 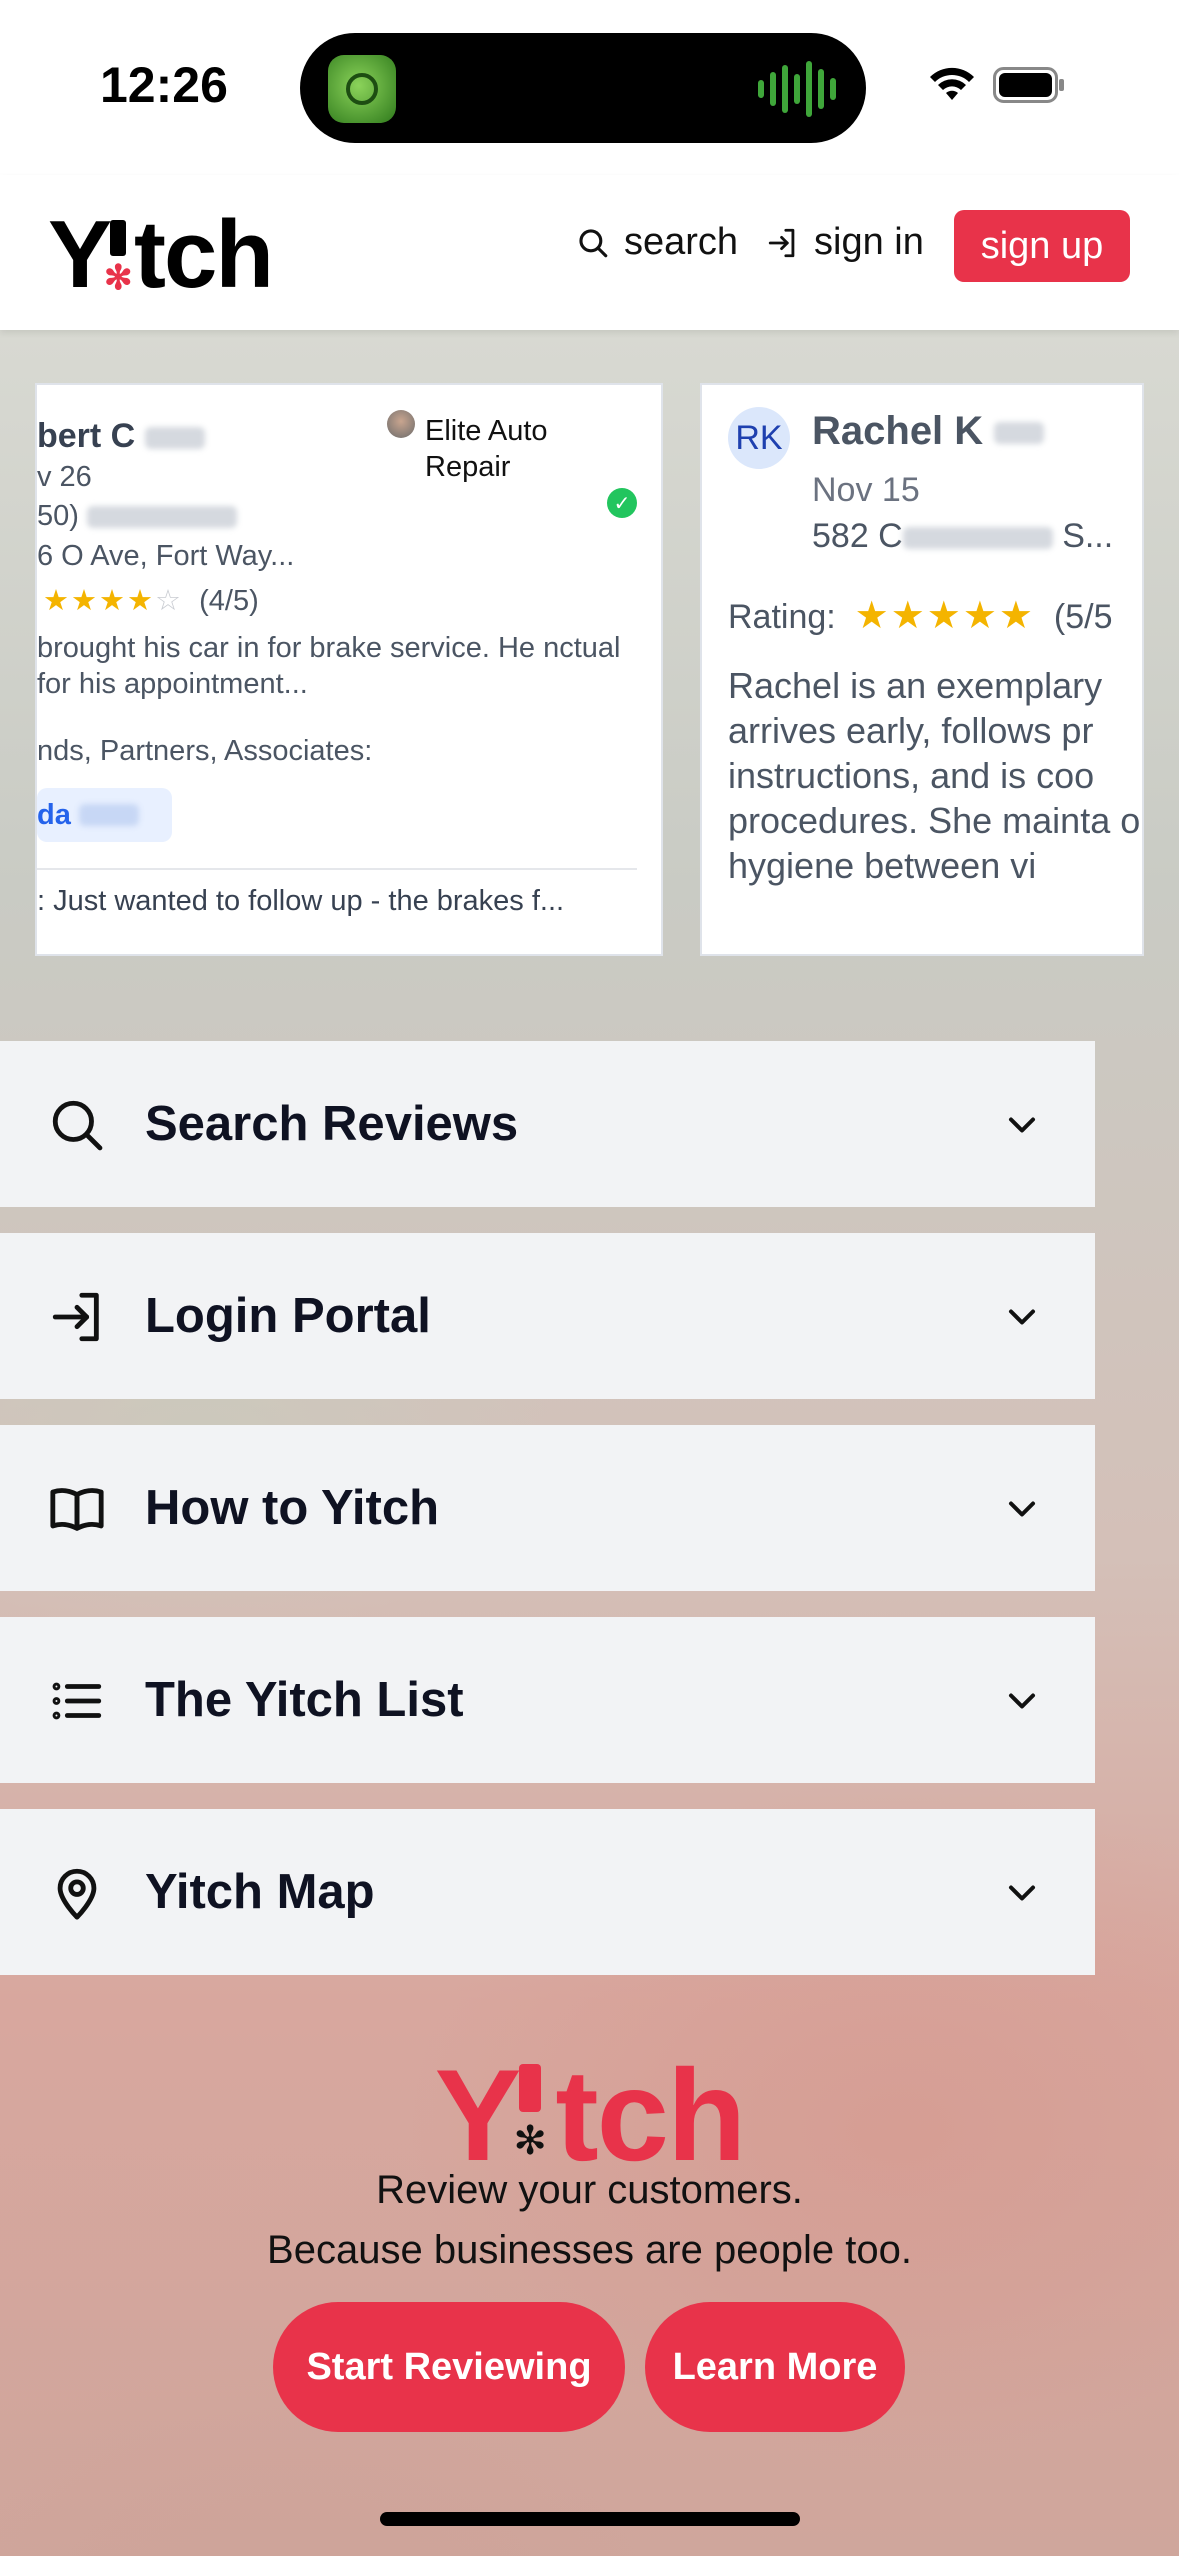 What do you see at coordinates (759, 438) in the screenshot?
I see `avatar: RK` at bounding box center [759, 438].